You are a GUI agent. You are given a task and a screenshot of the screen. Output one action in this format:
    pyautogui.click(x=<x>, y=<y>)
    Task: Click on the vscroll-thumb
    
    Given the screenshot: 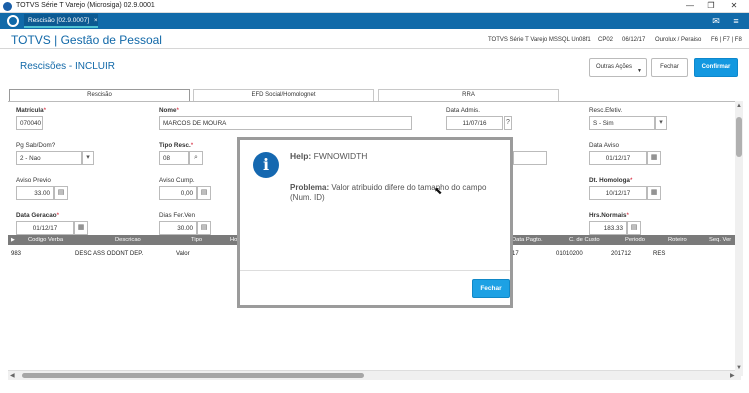 What is the action you would take?
    pyautogui.click(x=739, y=137)
    